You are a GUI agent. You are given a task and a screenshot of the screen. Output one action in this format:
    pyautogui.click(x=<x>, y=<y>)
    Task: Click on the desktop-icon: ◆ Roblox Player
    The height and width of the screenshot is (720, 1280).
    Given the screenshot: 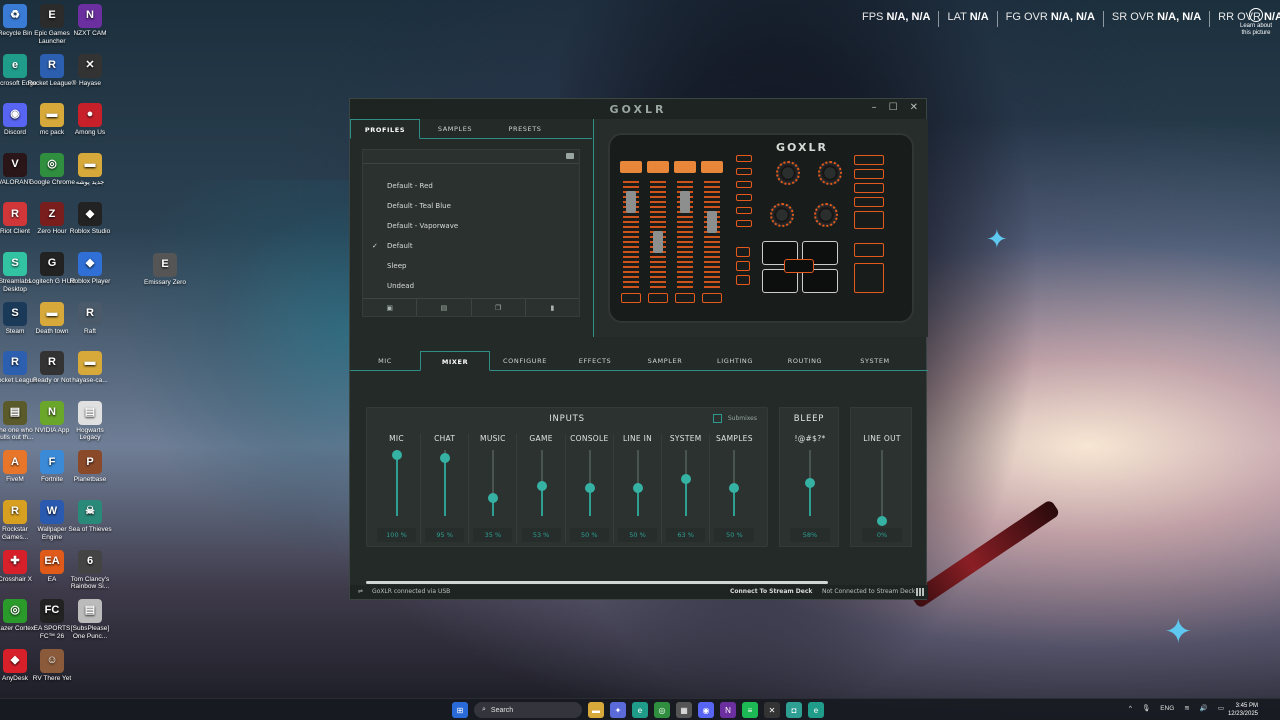 What is the action you would take?
    pyautogui.click(x=90, y=269)
    